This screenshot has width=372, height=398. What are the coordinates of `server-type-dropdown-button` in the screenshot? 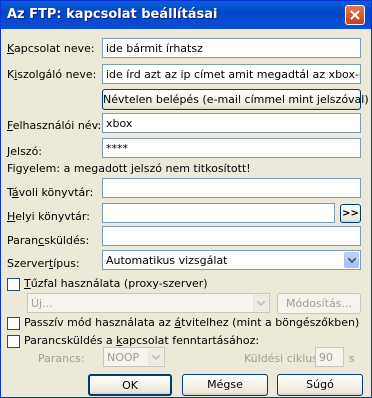 It's located at (351, 260).